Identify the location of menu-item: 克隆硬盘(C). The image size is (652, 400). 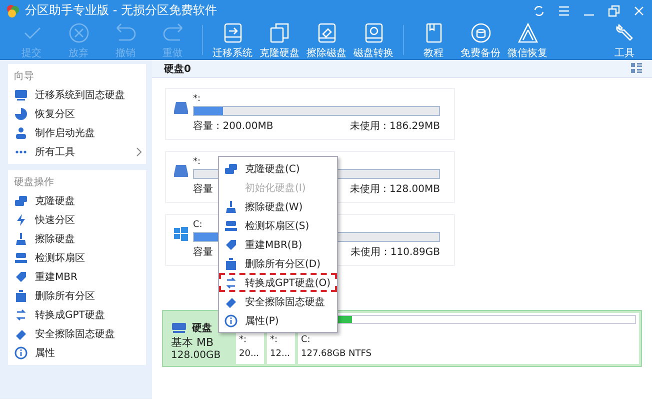
(278, 168).